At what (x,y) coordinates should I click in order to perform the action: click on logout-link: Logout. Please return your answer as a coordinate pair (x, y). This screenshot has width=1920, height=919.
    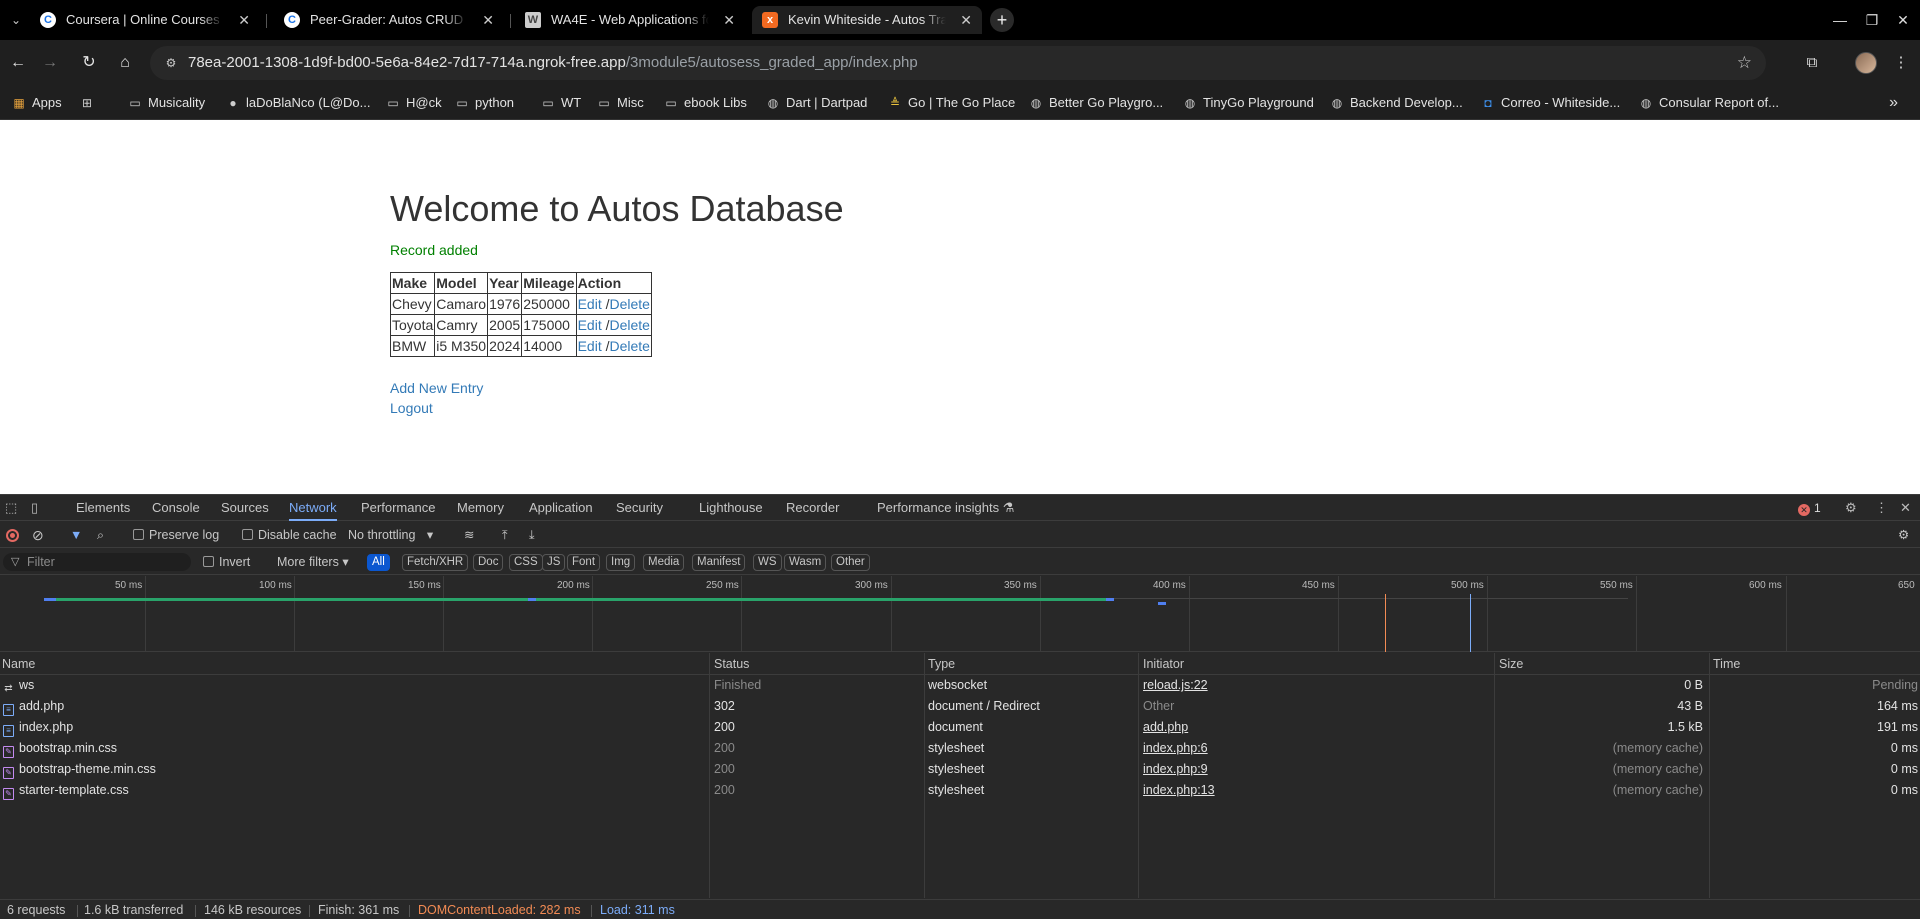
    Looking at the image, I should click on (411, 408).